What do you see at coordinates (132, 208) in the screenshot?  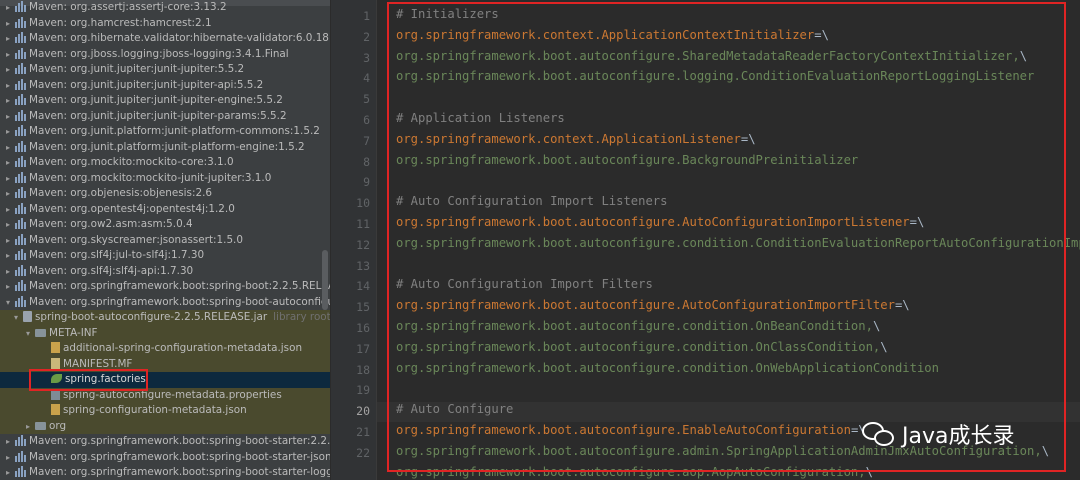 I see `tree-row-label: Maven: org.opentest4j:opentest4j:1.2.0` at bounding box center [132, 208].